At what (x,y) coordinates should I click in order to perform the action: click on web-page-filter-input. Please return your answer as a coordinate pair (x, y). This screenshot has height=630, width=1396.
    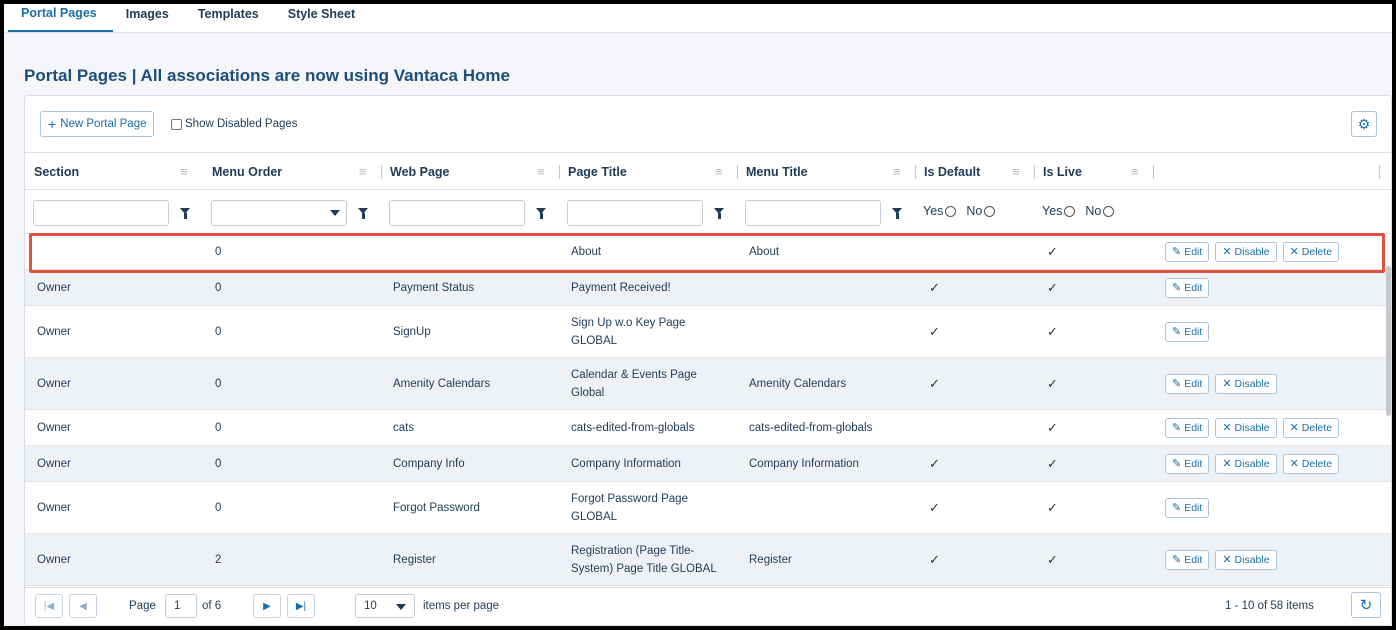
    Looking at the image, I should click on (457, 213).